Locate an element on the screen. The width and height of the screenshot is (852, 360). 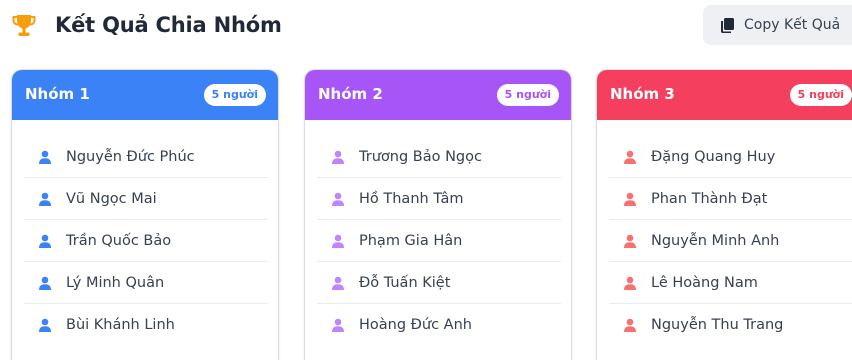
member-name: Trần Quốc Bảo is located at coordinates (119, 240).